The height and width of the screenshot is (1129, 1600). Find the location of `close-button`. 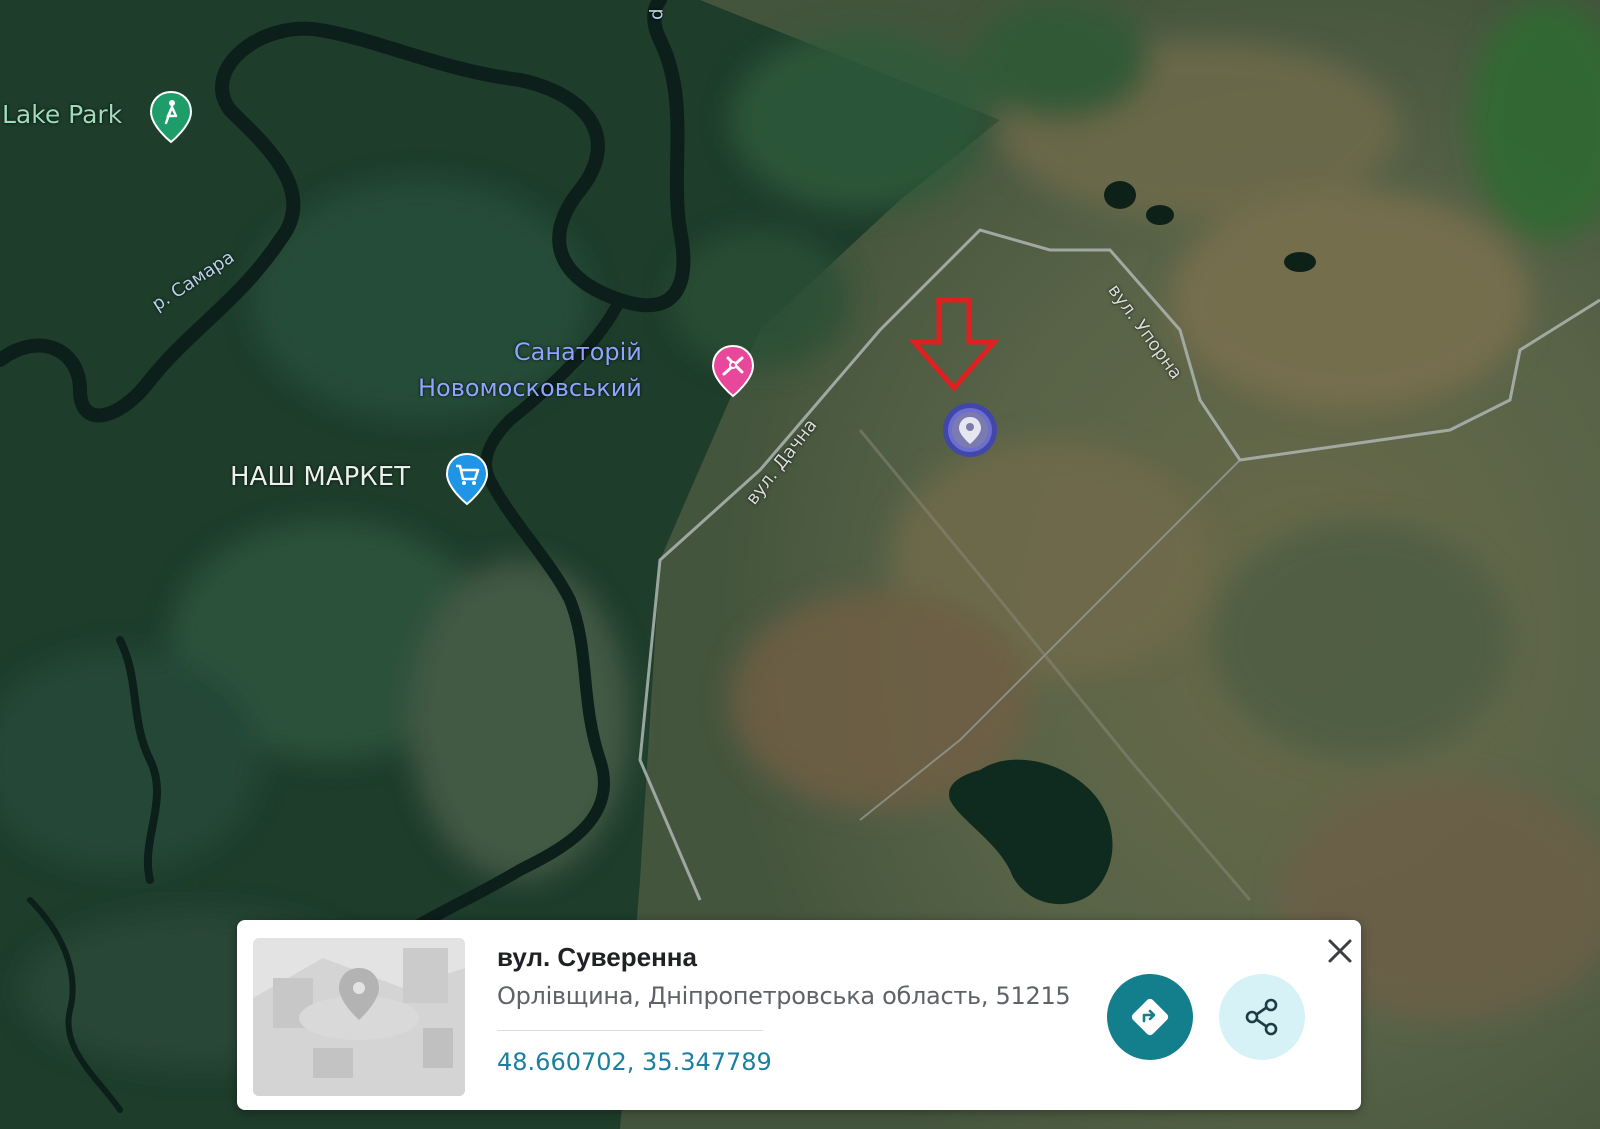

close-button is located at coordinates (1340, 951).